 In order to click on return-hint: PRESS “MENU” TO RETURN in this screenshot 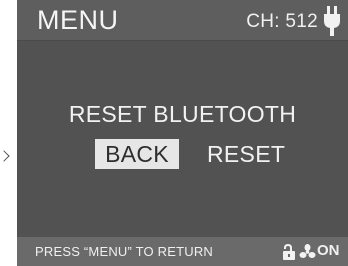, I will do `click(124, 251)`.